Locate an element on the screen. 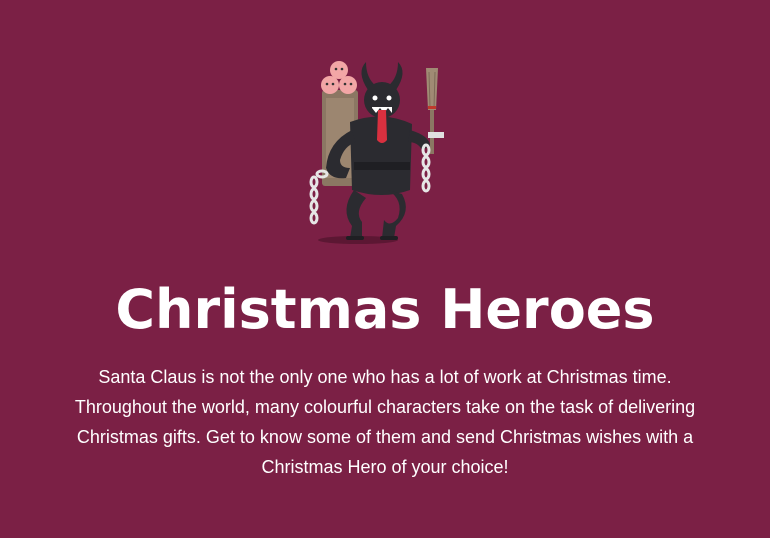 This screenshot has width=770, height=538. krampus-illustration-icon is located at coordinates (385, 150).